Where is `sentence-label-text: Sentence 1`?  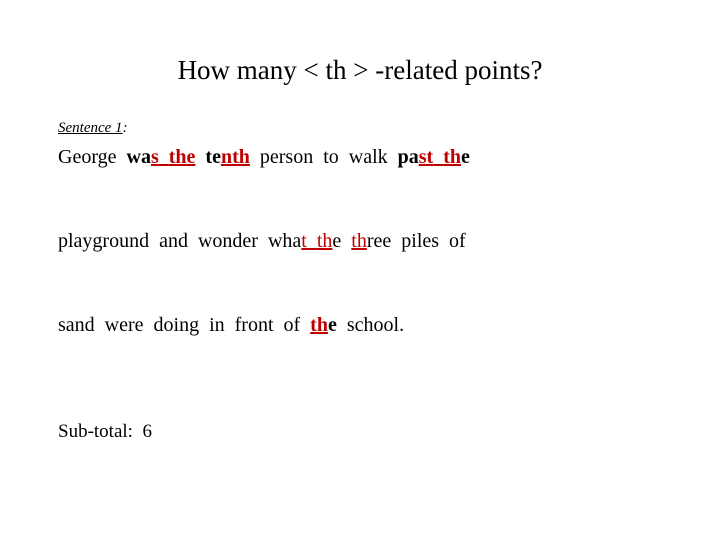
sentence-label-text: Sentence 1 is located at coordinates (90, 128).